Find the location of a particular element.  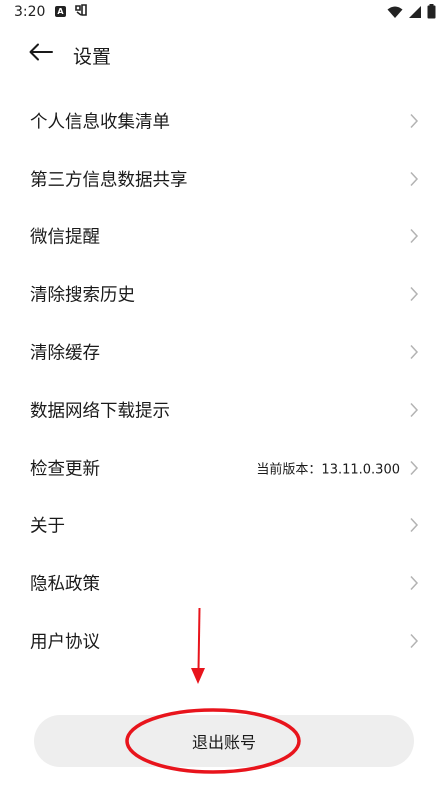

signal-icon is located at coordinates (415, 13).